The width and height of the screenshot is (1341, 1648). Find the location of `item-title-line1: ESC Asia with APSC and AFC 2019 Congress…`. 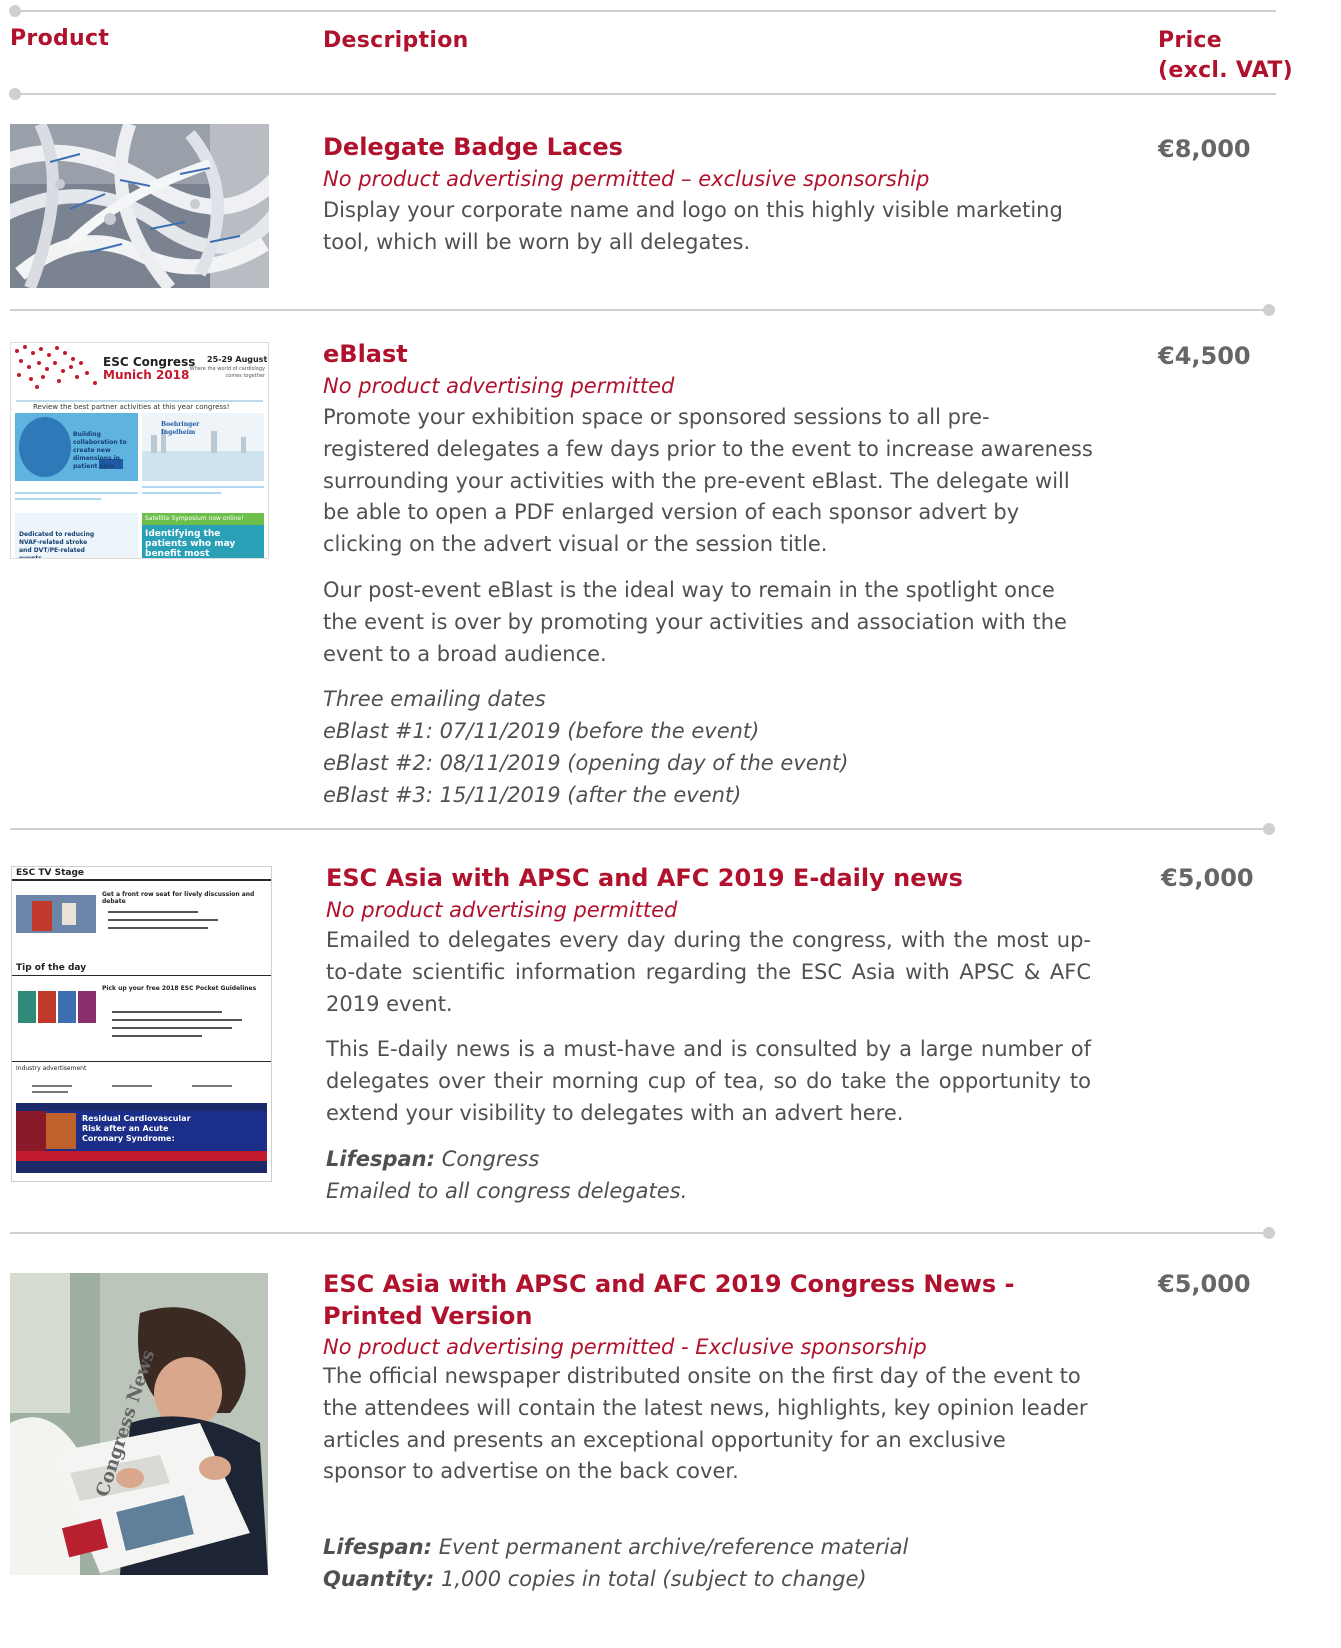

item-title-line1: ESC Asia with APSC and AFC 2019 Congress… is located at coordinates (669, 1284).